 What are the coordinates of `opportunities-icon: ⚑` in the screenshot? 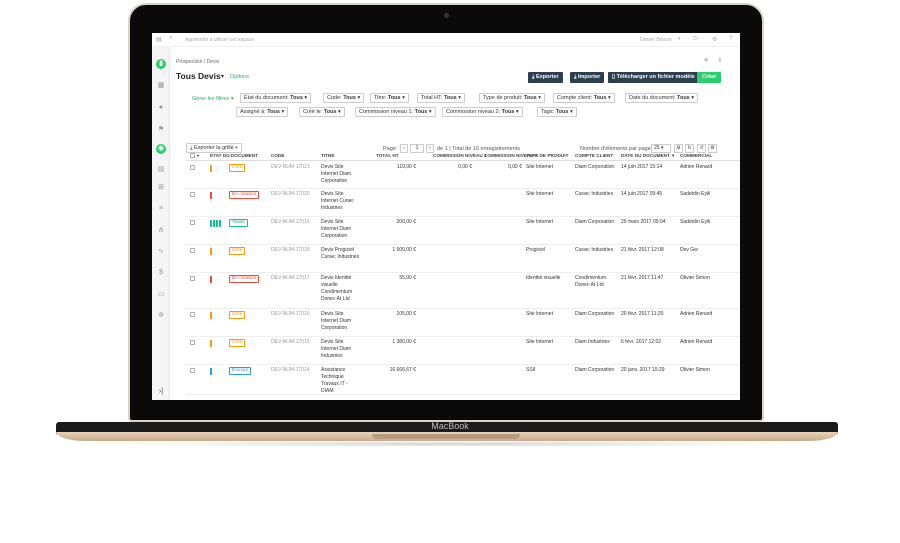 It's located at (161, 130).